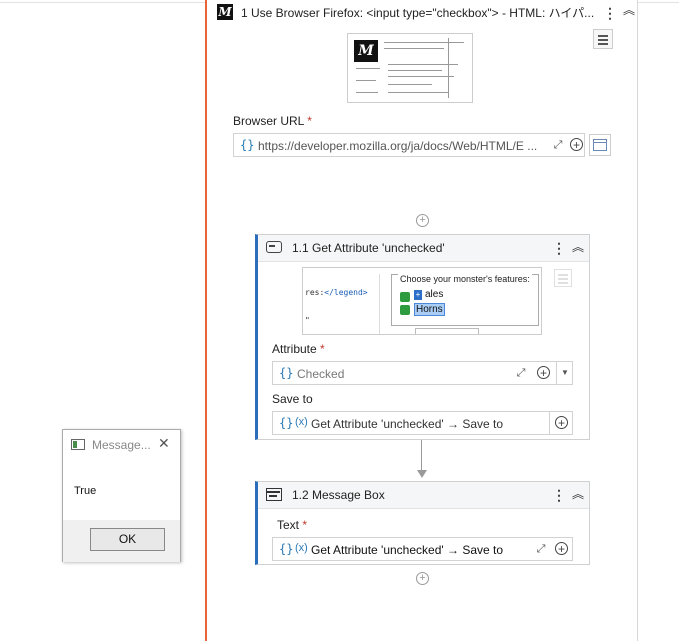 Image resolution: width=679 pixels, height=641 pixels. Describe the element at coordinates (298, 349) in the screenshot. I see `attribute-label: Attribute *` at that location.